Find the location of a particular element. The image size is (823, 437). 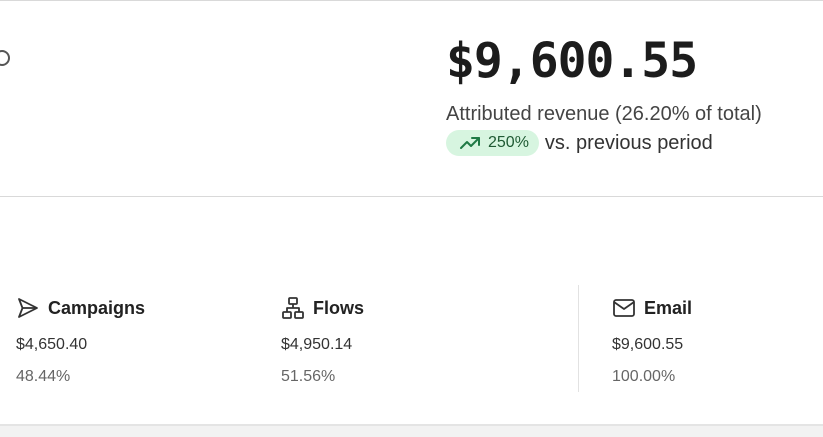

partial-icon is located at coordinates (5, 58).